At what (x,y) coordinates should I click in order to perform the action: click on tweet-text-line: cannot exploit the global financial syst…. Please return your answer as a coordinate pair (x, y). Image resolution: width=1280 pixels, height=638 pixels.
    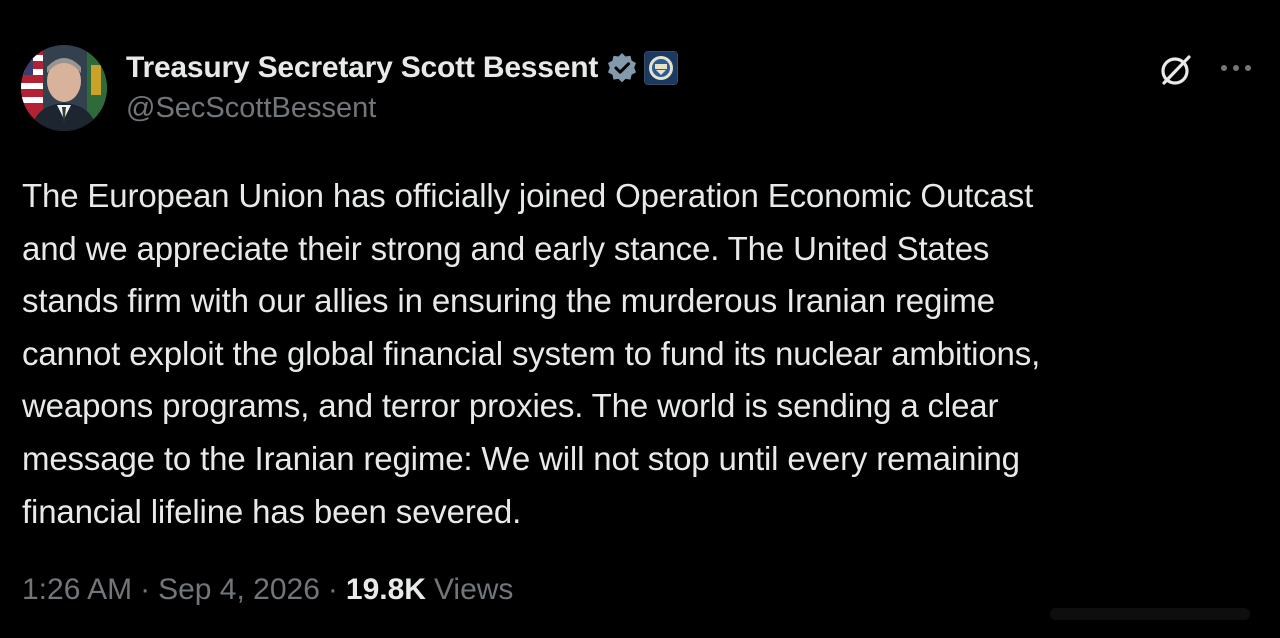
    Looking at the image, I should click on (531, 353).